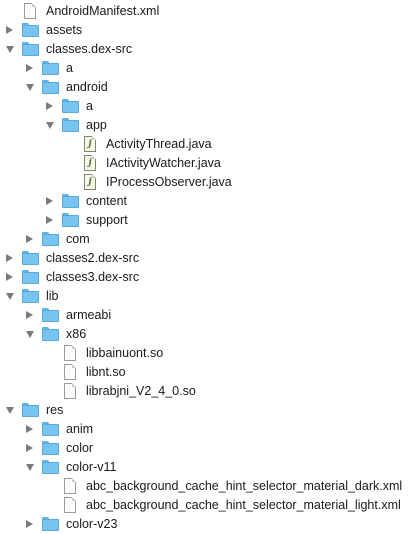 This screenshot has height=534, width=408. Describe the element at coordinates (87, 87) in the screenshot. I see `tree-item-label: android` at that location.